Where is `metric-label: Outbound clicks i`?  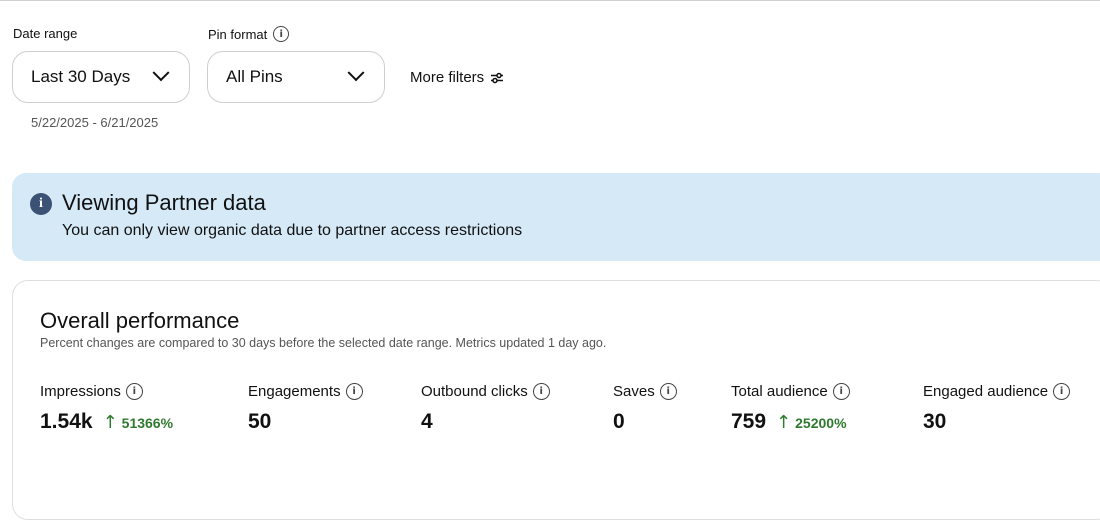 metric-label: Outbound clicks i is located at coordinates (485, 391).